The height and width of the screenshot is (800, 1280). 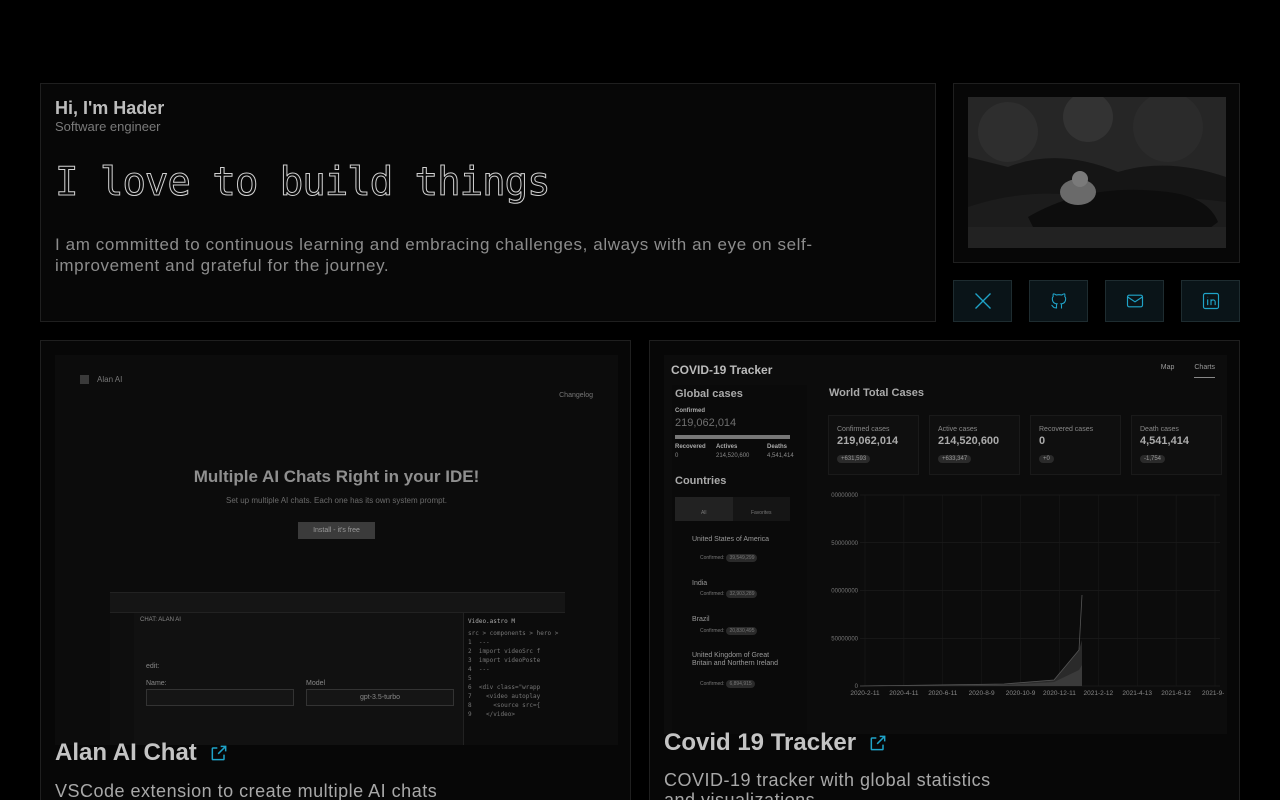 I want to click on project-title: Alan AI Chat, so click(x=142, y=753).